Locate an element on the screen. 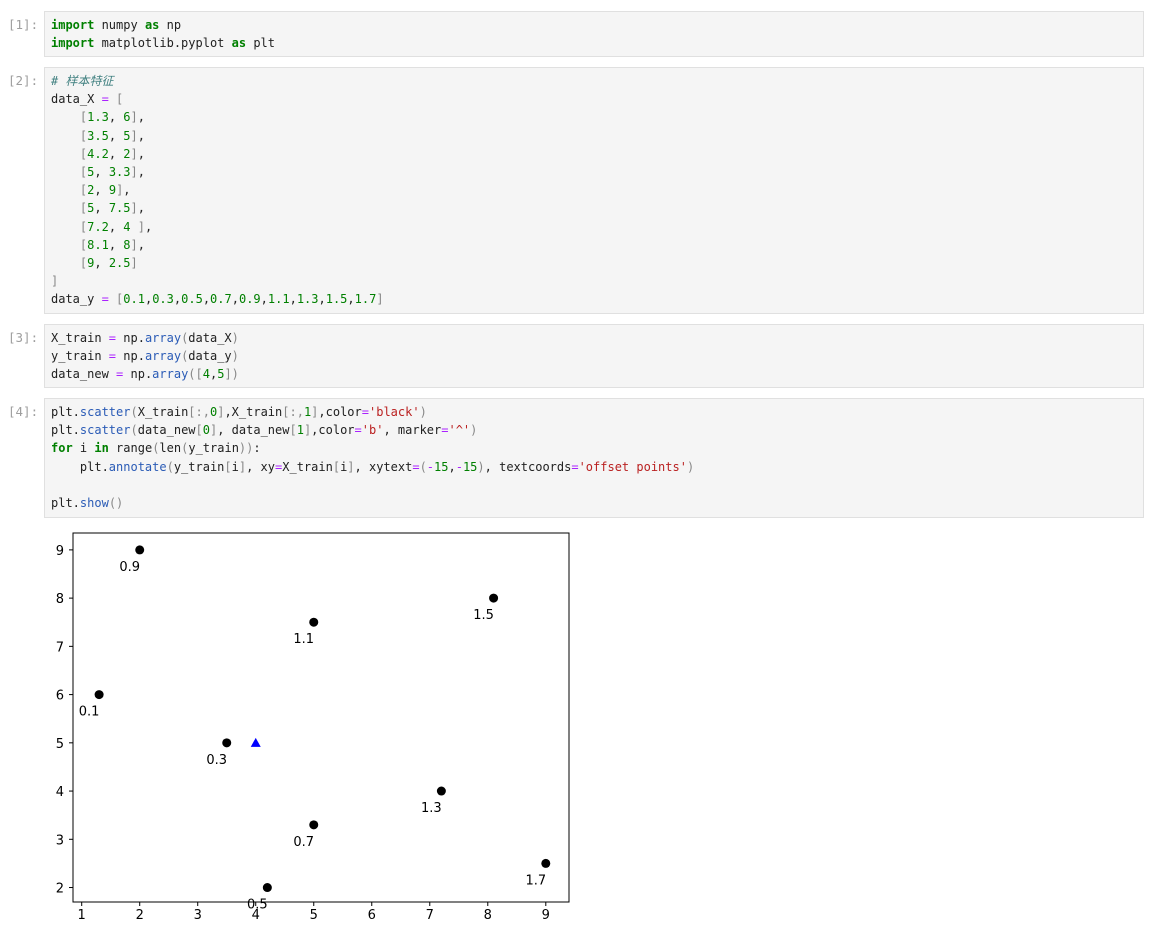  code-token: 8.1 is located at coordinates (98, 244).